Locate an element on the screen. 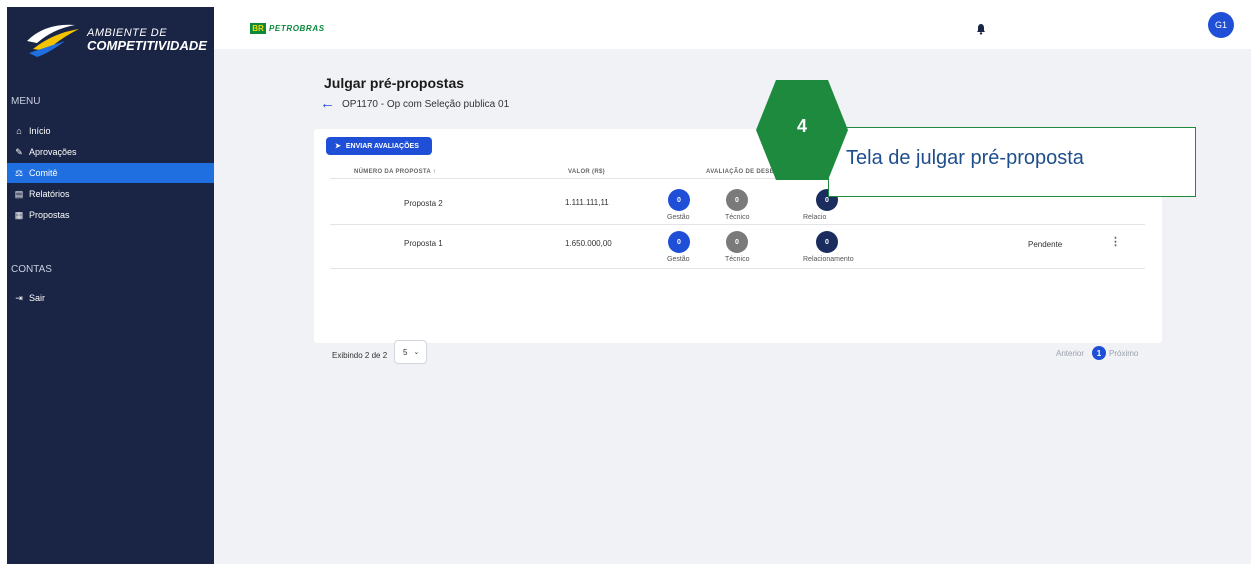 This screenshot has height=564, width=1251. row1-value: 1.111.111,11 is located at coordinates (587, 202).